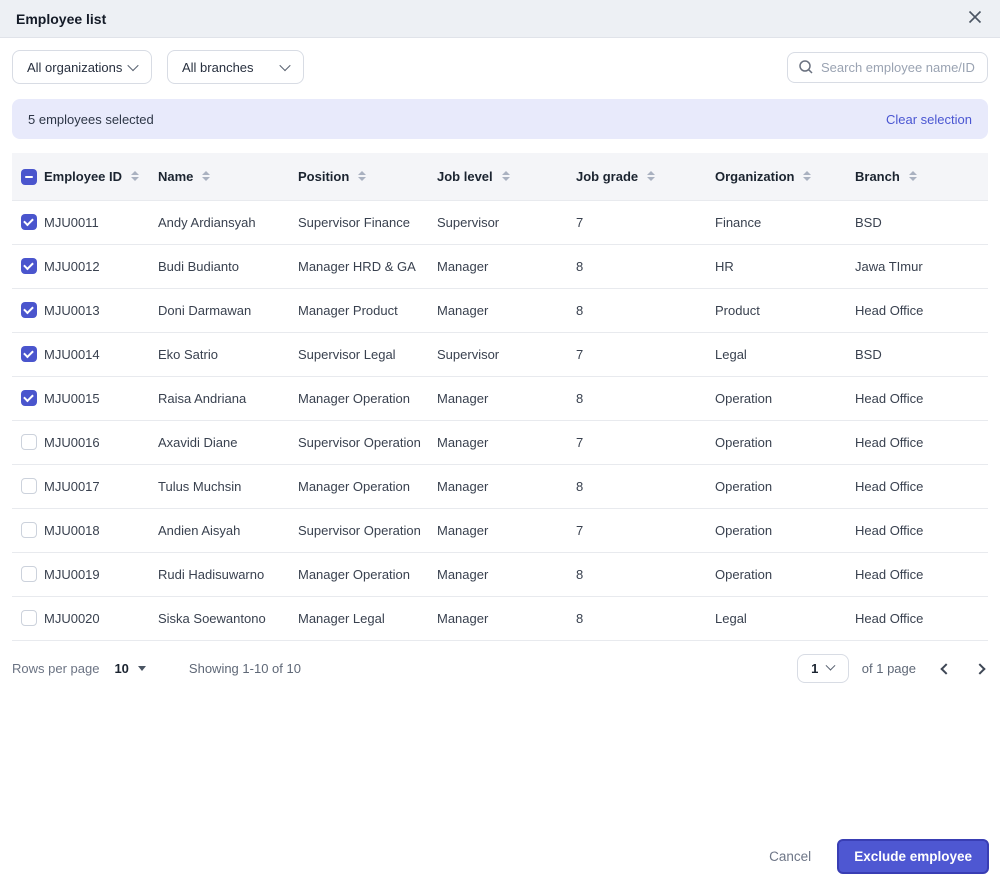 This screenshot has width=1000, height=886. Describe the element at coordinates (929, 119) in the screenshot. I see `clear-selection-link: Clear selection` at that location.